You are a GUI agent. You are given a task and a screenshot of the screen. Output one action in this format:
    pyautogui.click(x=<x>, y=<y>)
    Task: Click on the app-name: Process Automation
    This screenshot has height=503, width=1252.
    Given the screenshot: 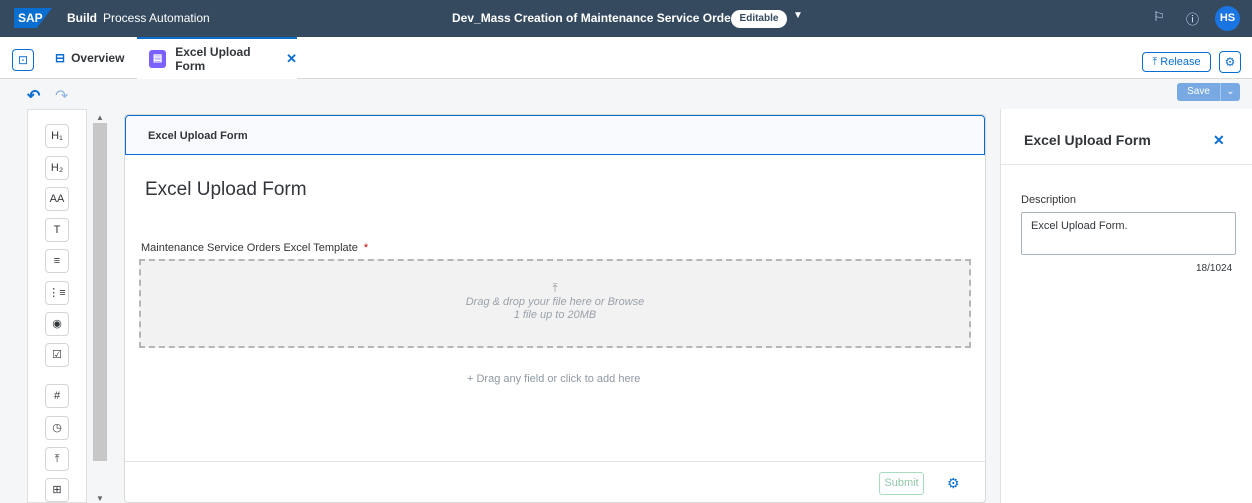 What is the action you would take?
    pyautogui.click(x=156, y=18)
    